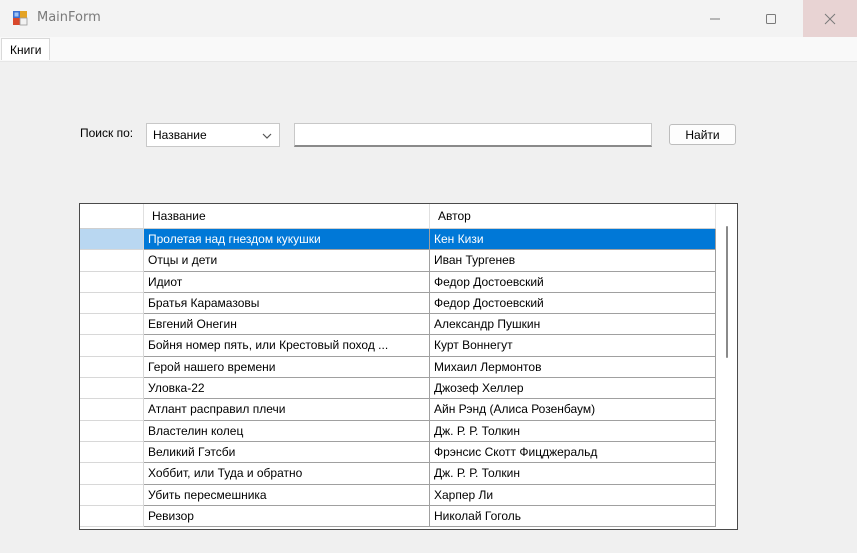 Image resolution: width=857 pixels, height=553 pixels. I want to click on cell-author: Николай Гоголь, so click(573, 516).